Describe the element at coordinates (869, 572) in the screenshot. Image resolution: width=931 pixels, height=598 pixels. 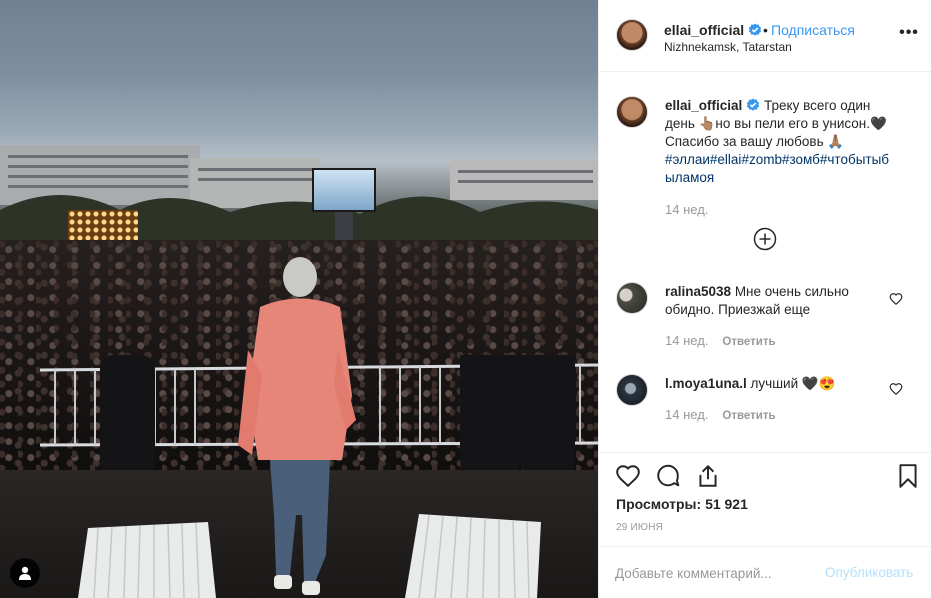
I see `publish-button: Опубликовать` at that location.